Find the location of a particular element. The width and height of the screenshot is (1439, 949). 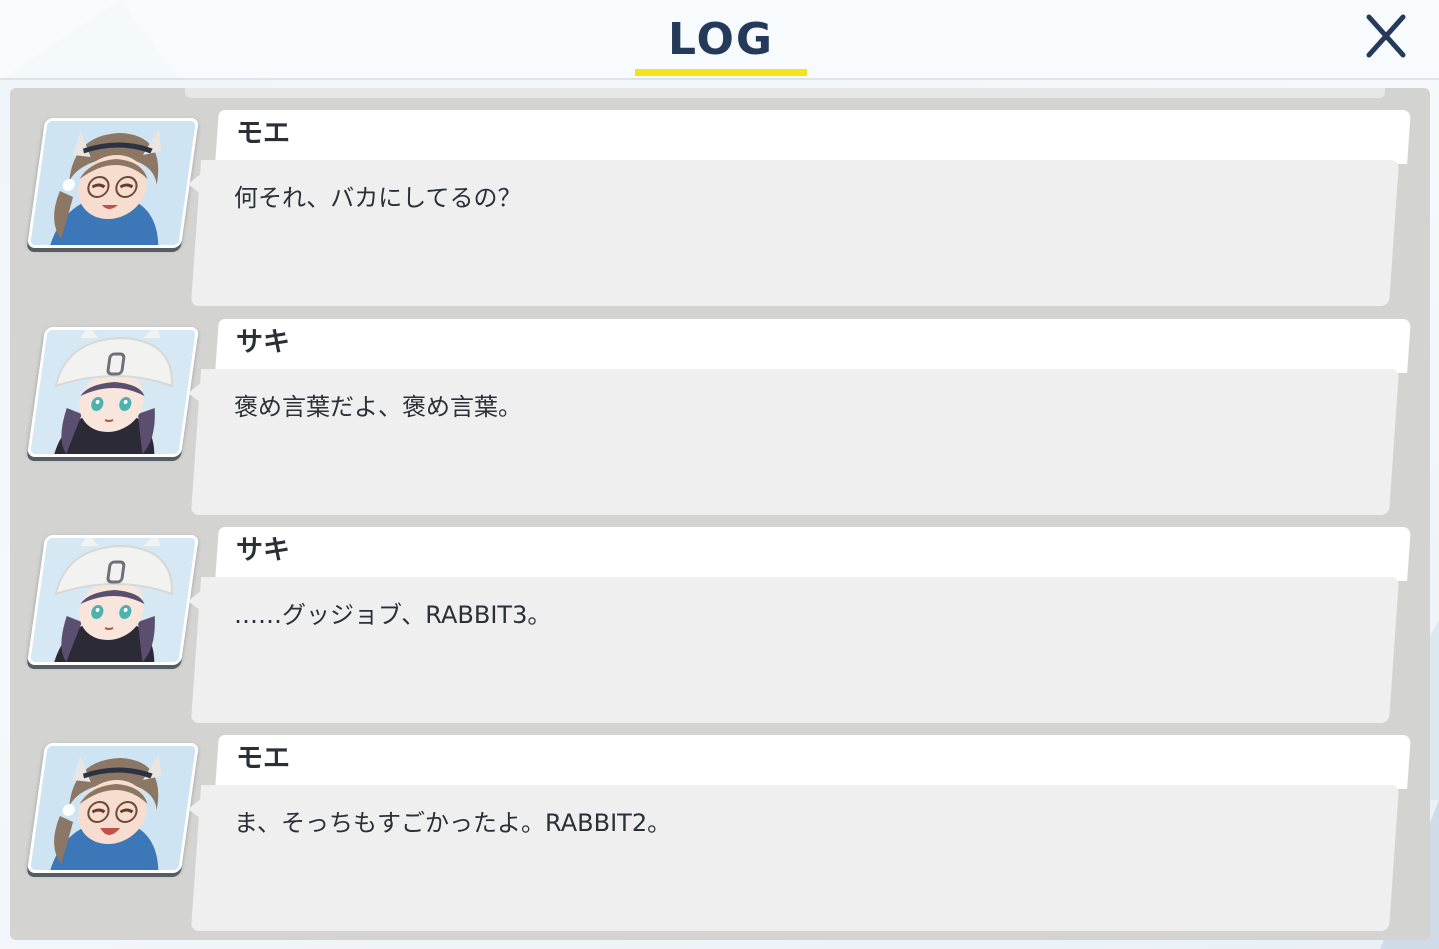

title-underline is located at coordinates (721, 72).